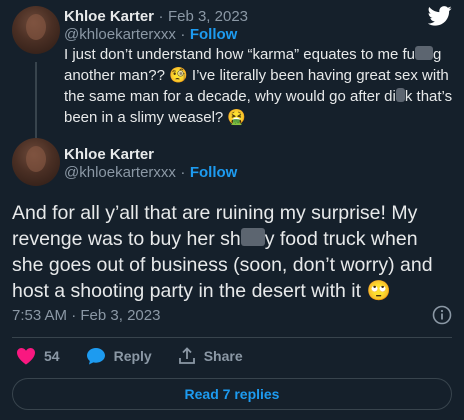 The image size is (464, 420). What do you see at coordinates (38, 356) in the screenshot?
I see `like-button: 54` at bounding box center [38, 356].